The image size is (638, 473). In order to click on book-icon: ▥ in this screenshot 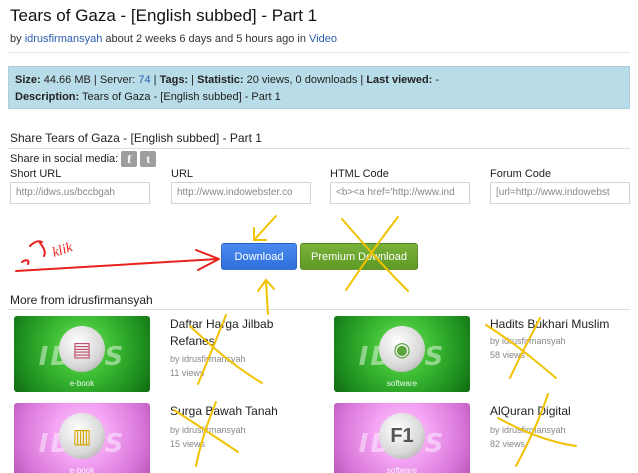, I will do `click(82, 436)`.